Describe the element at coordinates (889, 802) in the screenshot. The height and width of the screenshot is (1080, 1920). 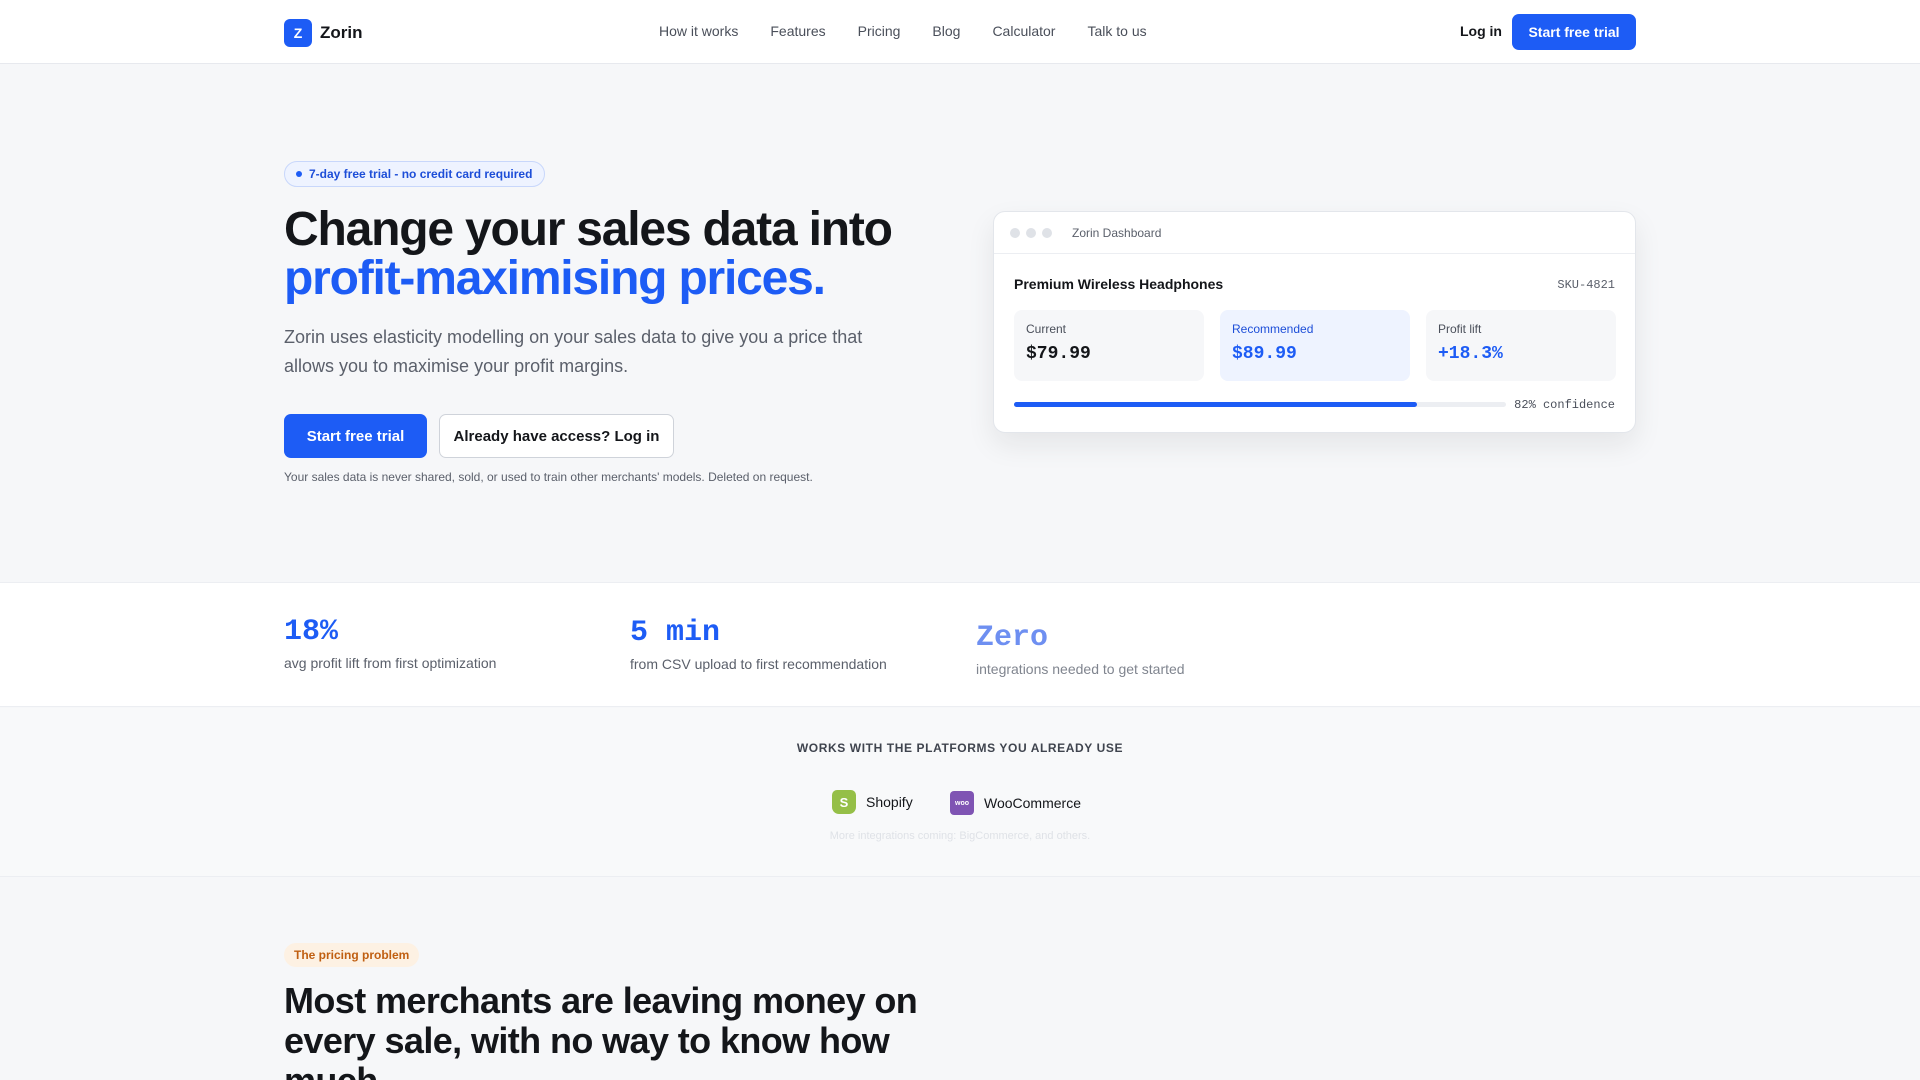
I see `platform-name: Shopify` at that location.